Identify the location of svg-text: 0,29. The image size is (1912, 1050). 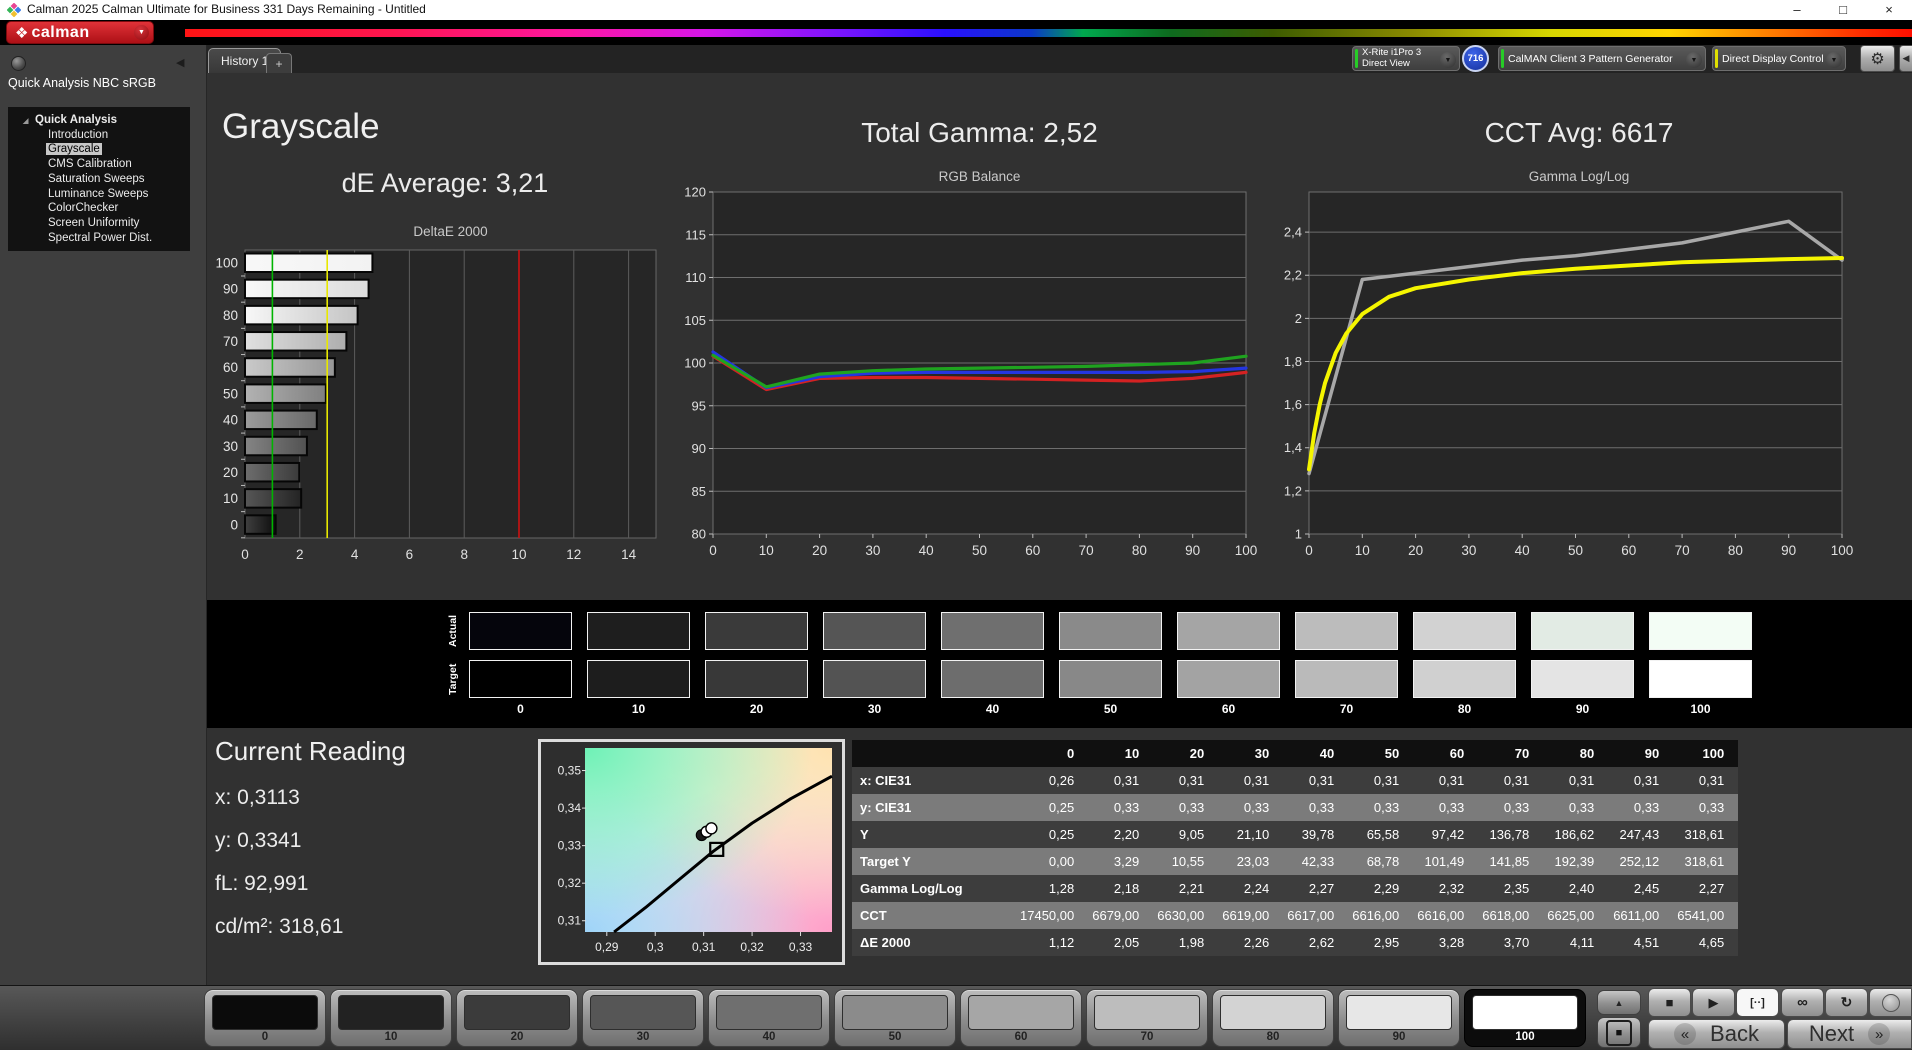
(607, 947).